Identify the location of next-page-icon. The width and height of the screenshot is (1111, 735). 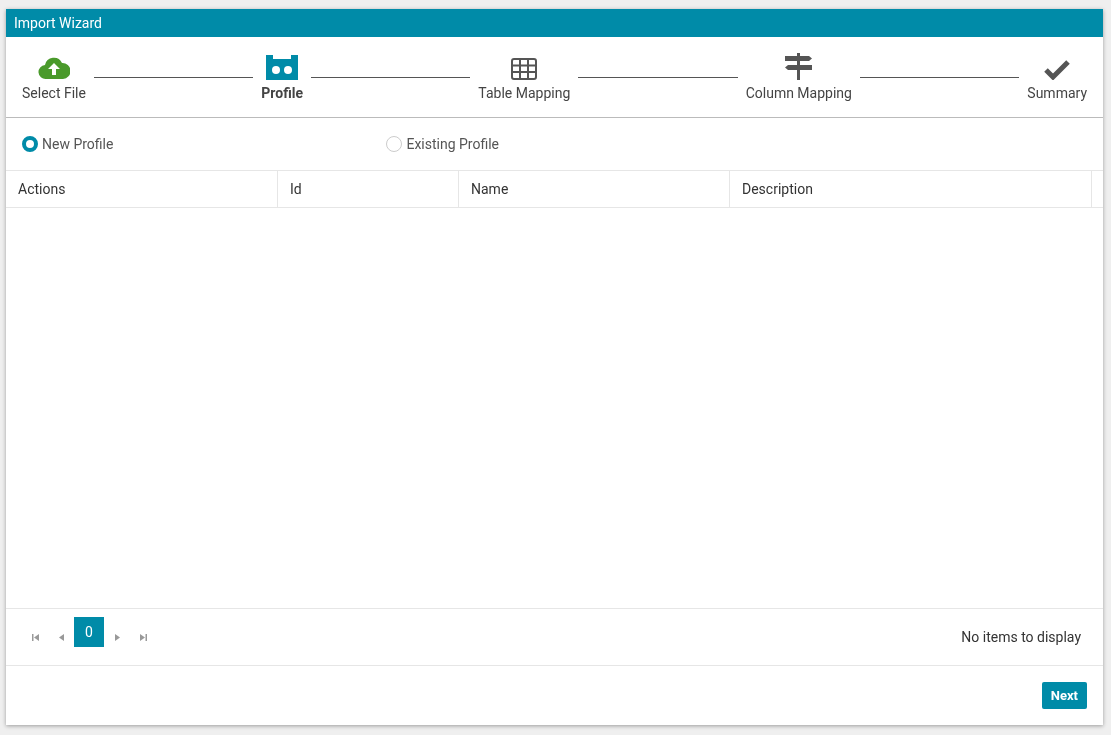
(117, 637).